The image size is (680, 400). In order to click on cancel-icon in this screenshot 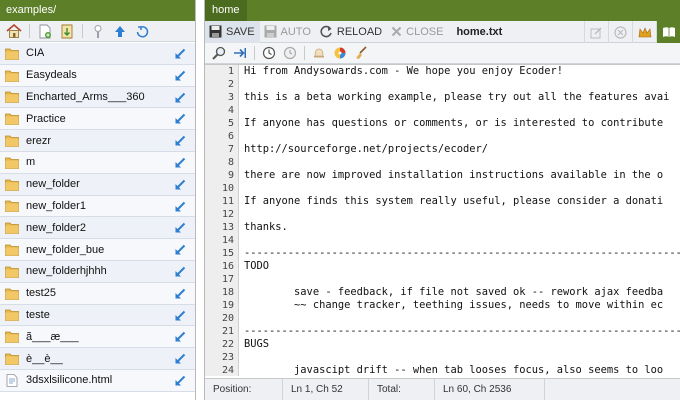, I will do `click(620, 32)`.